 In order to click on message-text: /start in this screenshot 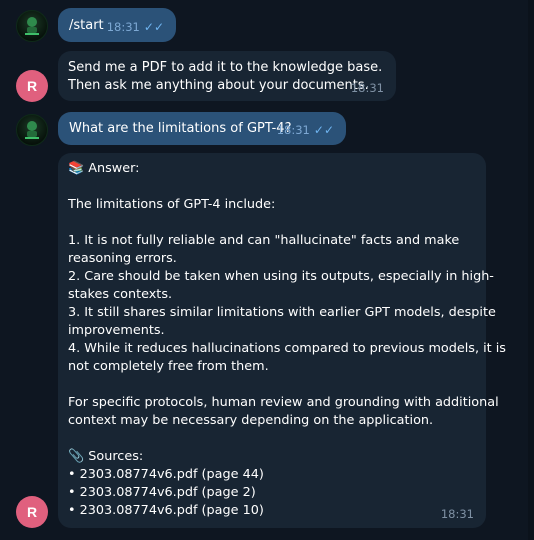, I will do `click(86, 25)`.